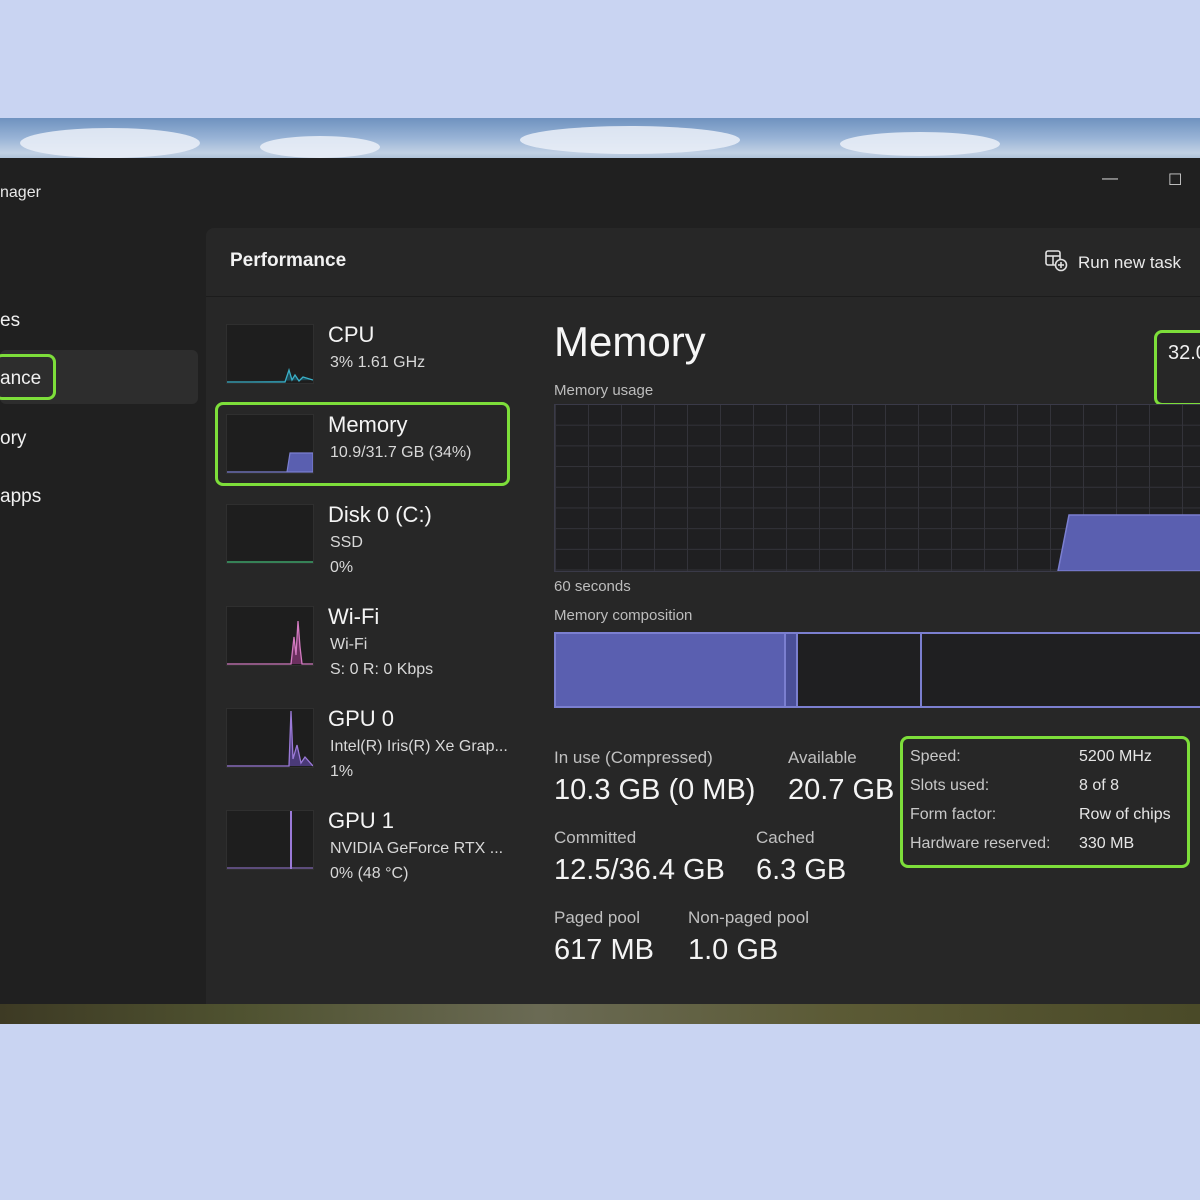 This screenshot has height=1200, width=1200. What do you see at coordinates (371, 650) in the screenshot?
I see `device-item-wifi: Wi-Fi Wi-Fi S: 0 R: 0 Kbps` at bounding box center [371, 650].